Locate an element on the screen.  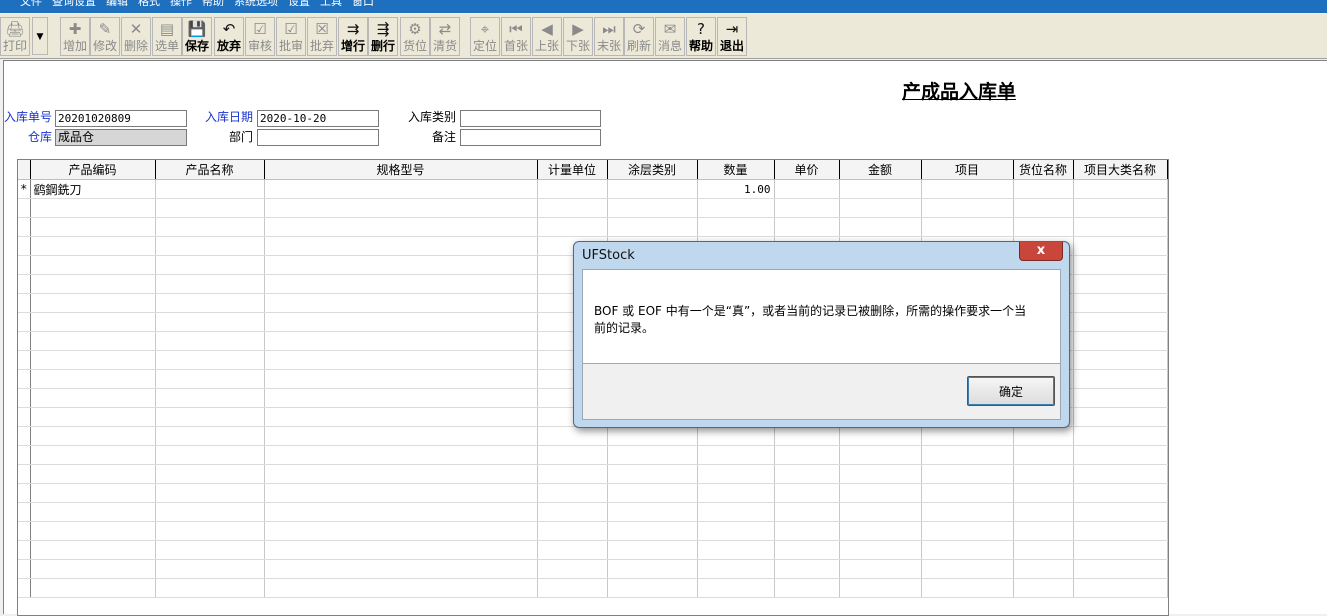
menu-item: 文件 is located at coordinates (31, 3).